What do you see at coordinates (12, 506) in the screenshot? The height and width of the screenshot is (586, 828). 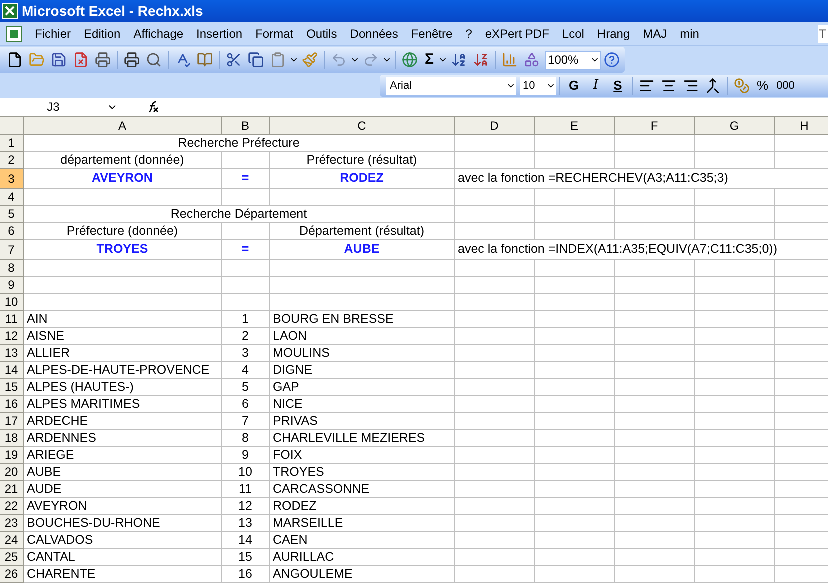 I see `row-header: 22` at bounding box center [12, 506].